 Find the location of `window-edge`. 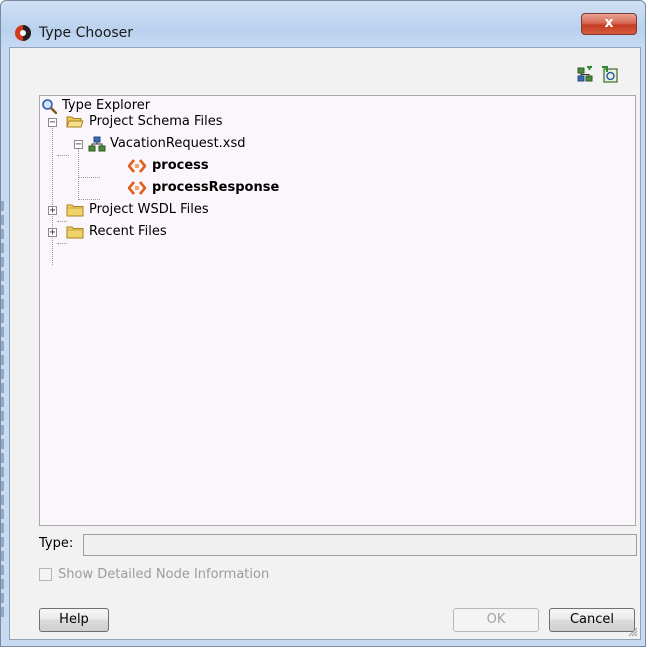

window-edge is located at coordinates (2, 411).